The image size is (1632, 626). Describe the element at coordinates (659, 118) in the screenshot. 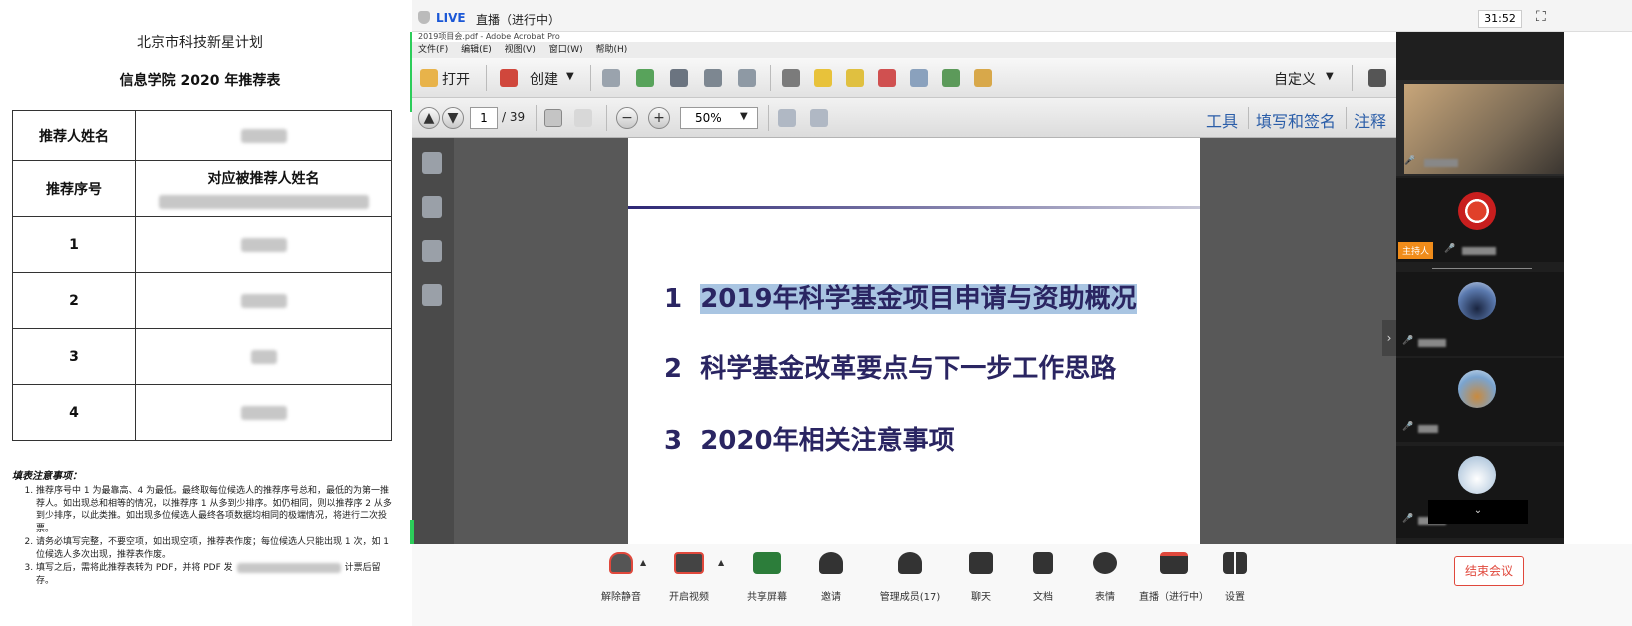

I see `zoom-in-icon: +` at that location.